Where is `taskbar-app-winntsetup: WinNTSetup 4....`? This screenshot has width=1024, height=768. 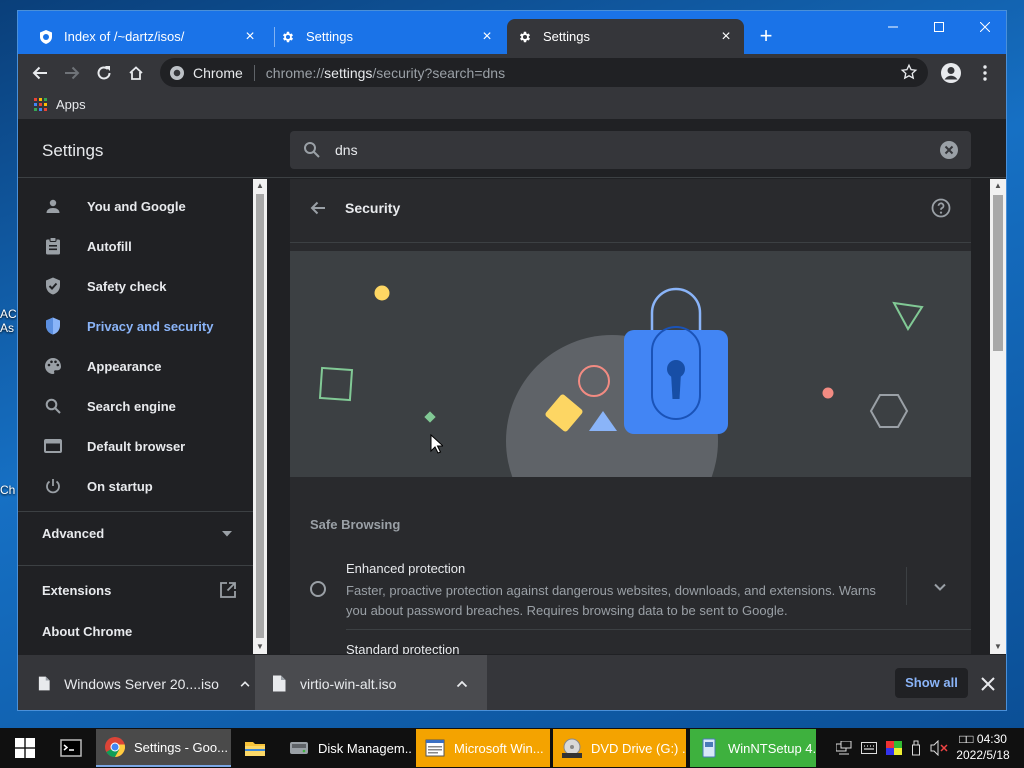
taskbar-app-winntsetup: WinNTSetup 4.... is located at coordinates (753, 748).